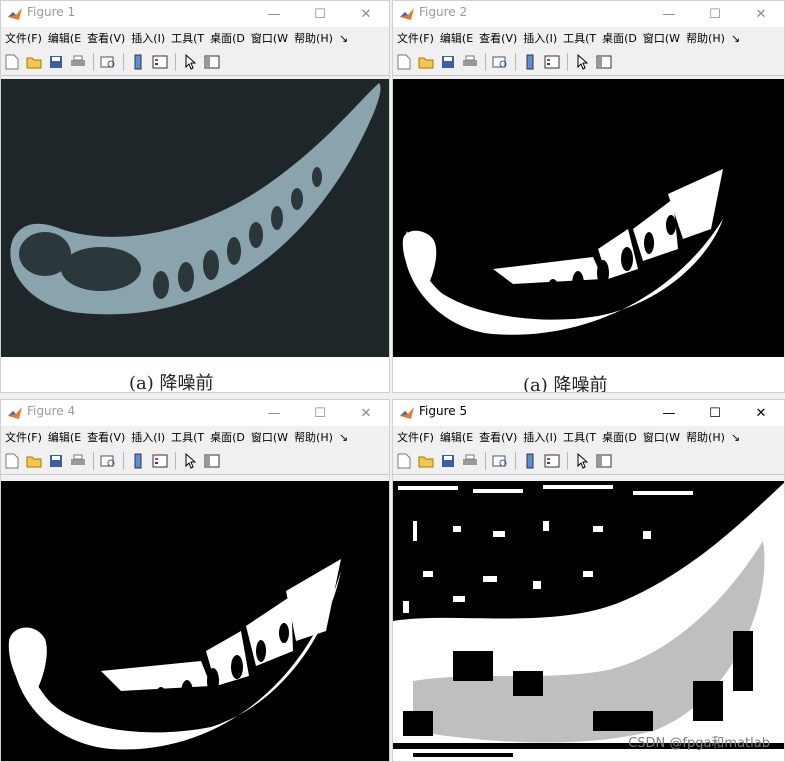 Image resolution: width=785 pixels, height=762 pixels. What do you see at coordinates (588, 14) in the screenshot?
I see `title-bar: Figure 2 — ☐ ✕` at bounding box center [588, 14].